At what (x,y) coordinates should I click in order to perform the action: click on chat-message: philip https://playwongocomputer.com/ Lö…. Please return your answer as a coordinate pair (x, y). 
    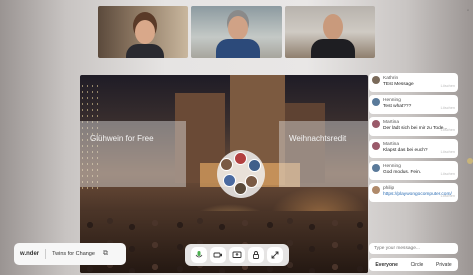
    Looking at the image, I should click on (413, 192).